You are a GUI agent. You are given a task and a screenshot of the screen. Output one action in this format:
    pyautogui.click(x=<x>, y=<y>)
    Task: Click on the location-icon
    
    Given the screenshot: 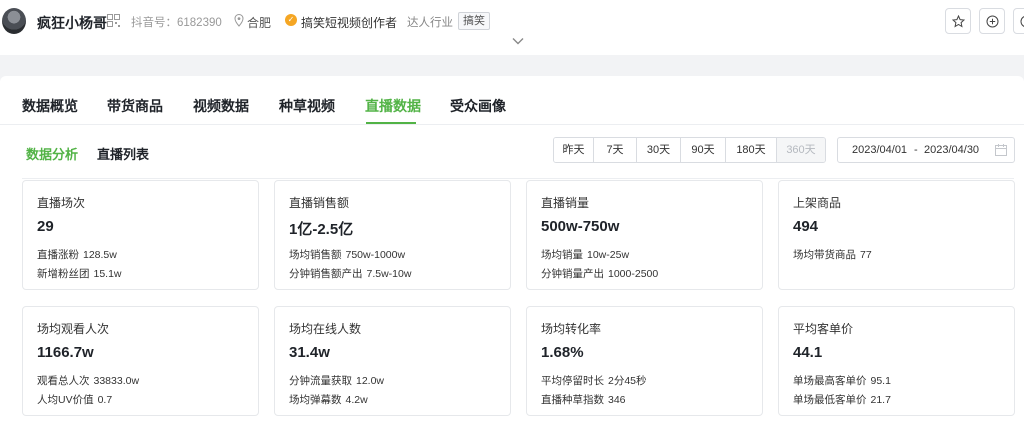 What is the action you would take?
    pyautogui.click(x=239, y=20)
    